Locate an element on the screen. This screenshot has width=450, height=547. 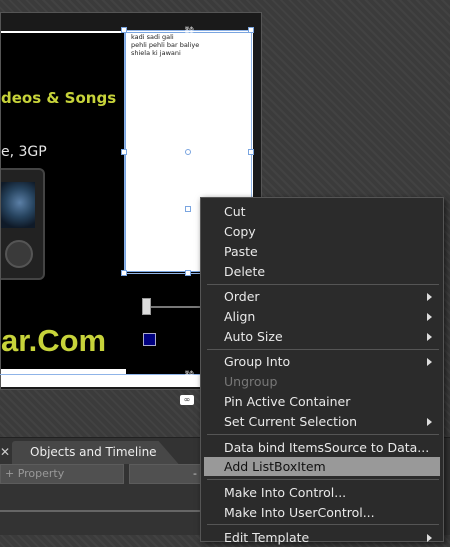
menu-item-label: Cut is located at coordinates (235, 211).